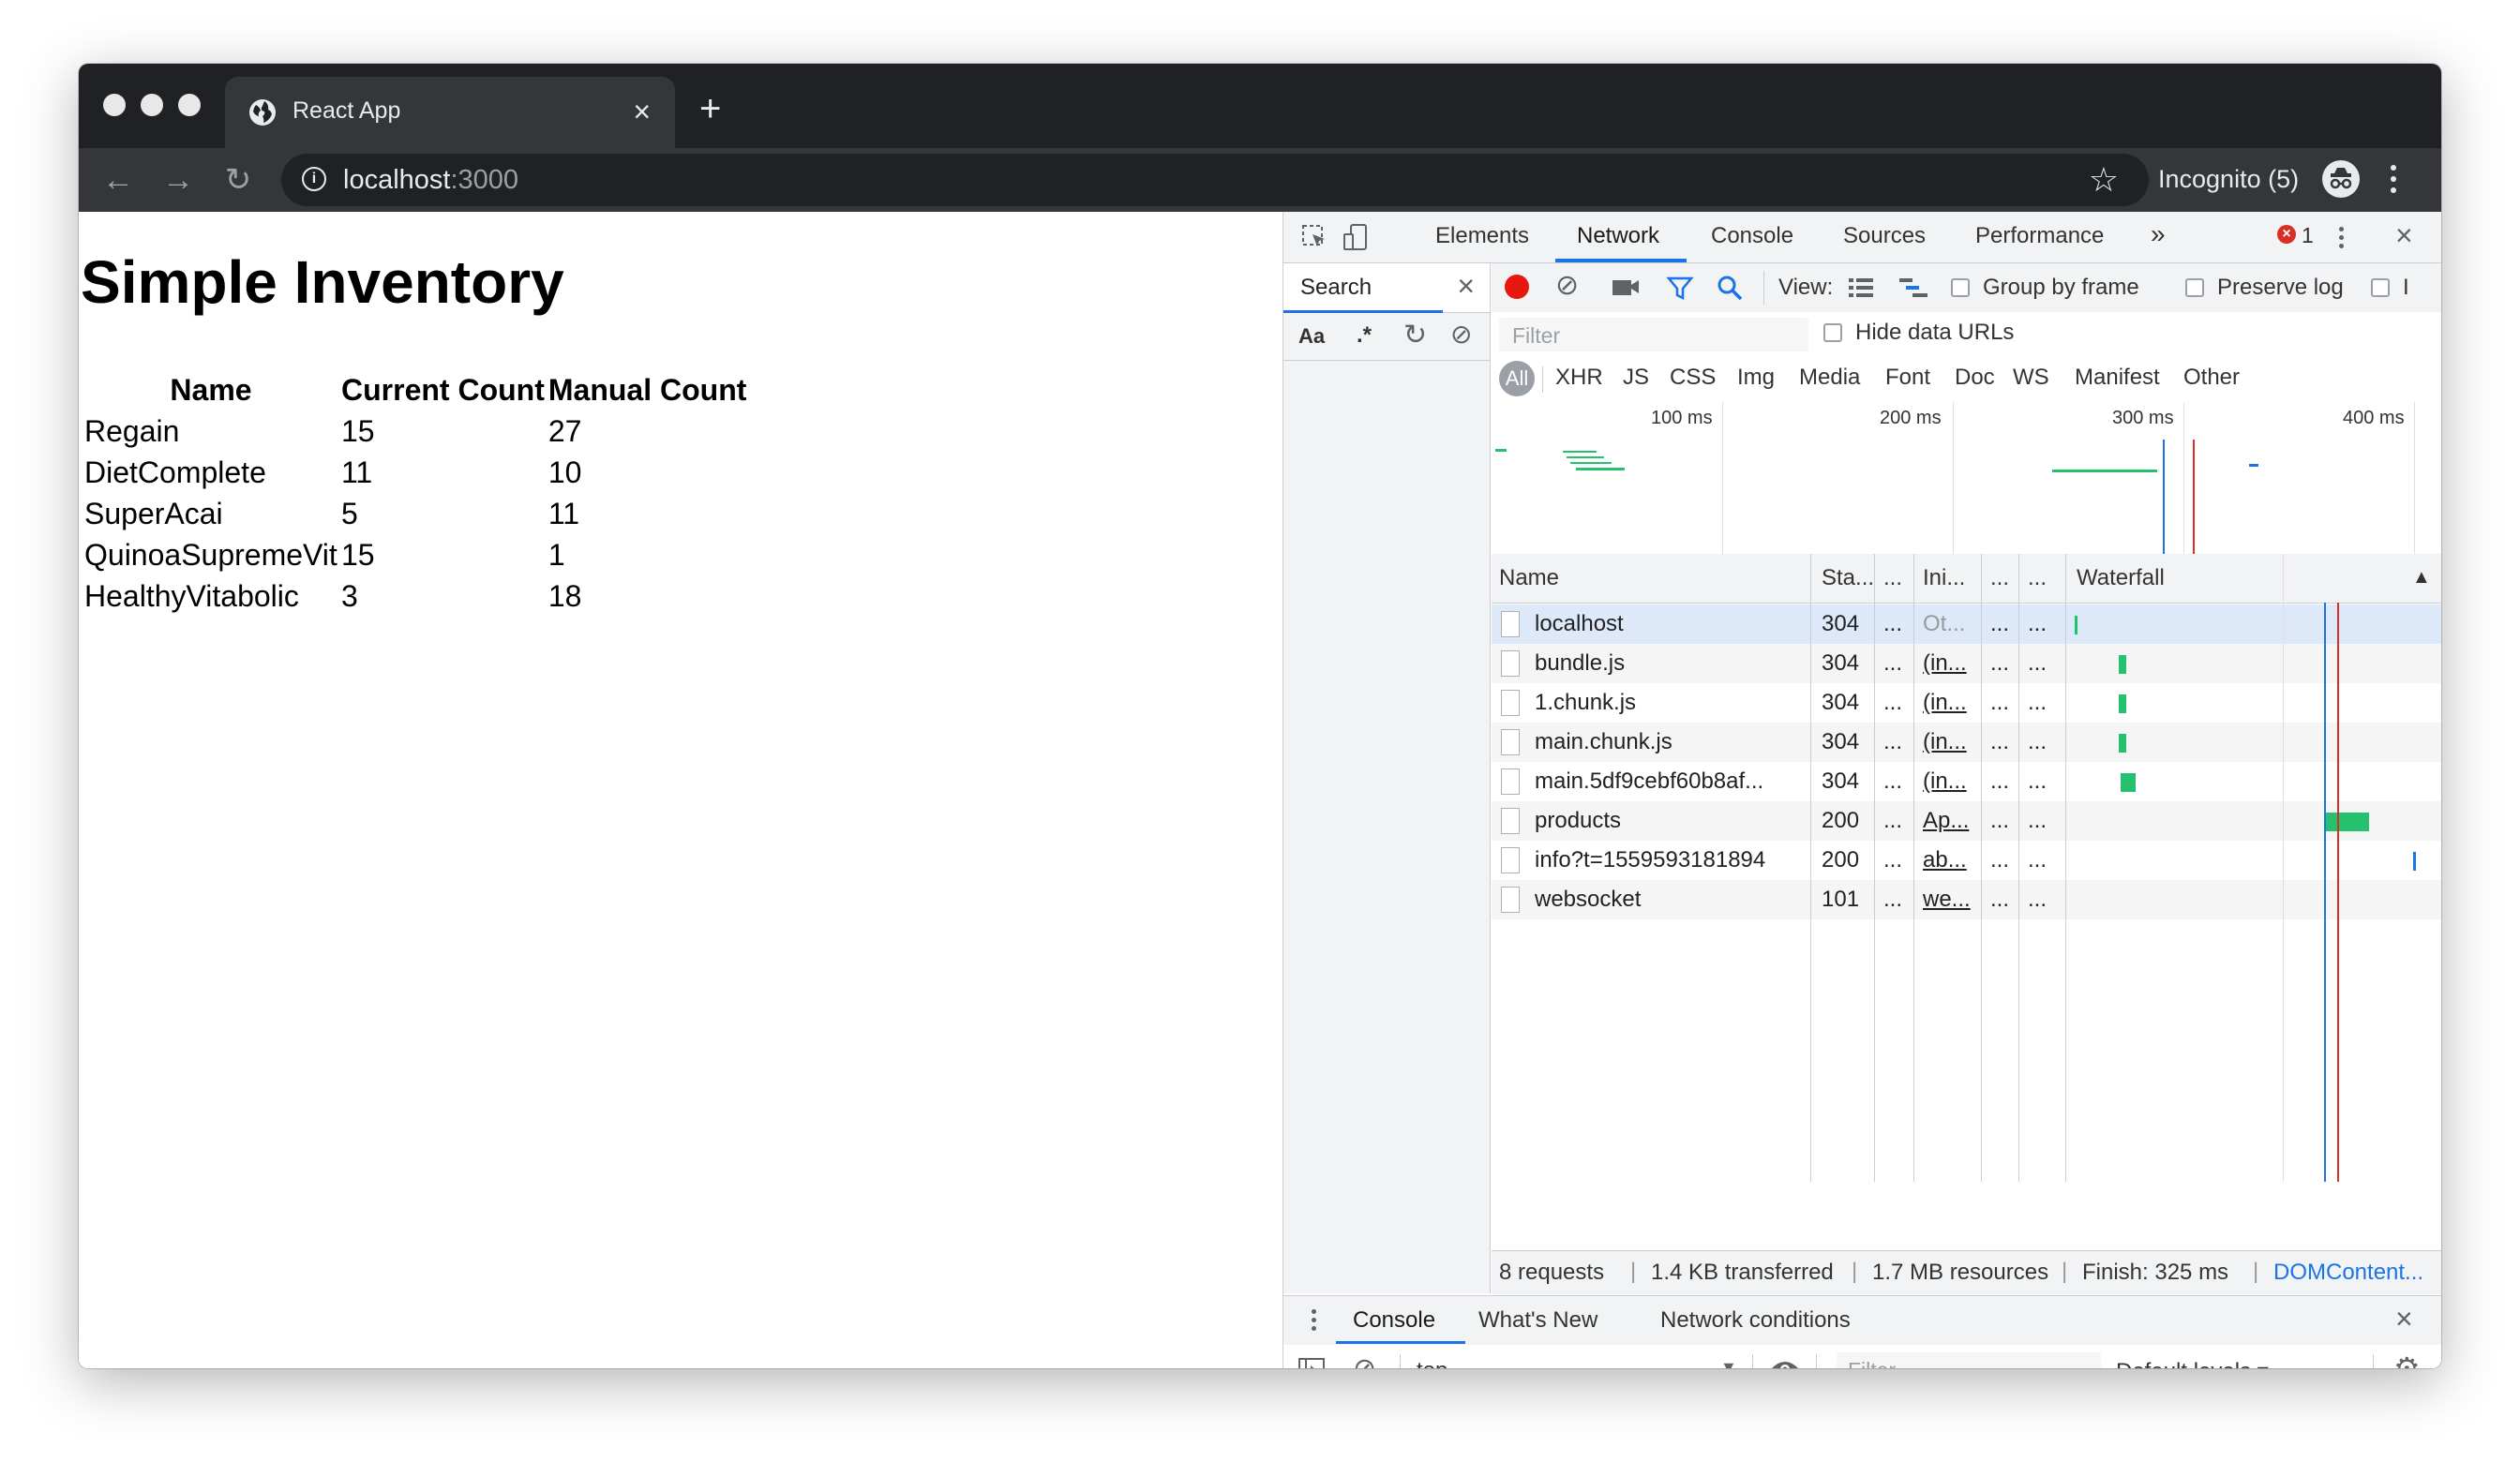 This screenshot has width=2520, height=1462. I want to click on log-levels-dropdown: Default levels ▾, so click(2192, 1363).